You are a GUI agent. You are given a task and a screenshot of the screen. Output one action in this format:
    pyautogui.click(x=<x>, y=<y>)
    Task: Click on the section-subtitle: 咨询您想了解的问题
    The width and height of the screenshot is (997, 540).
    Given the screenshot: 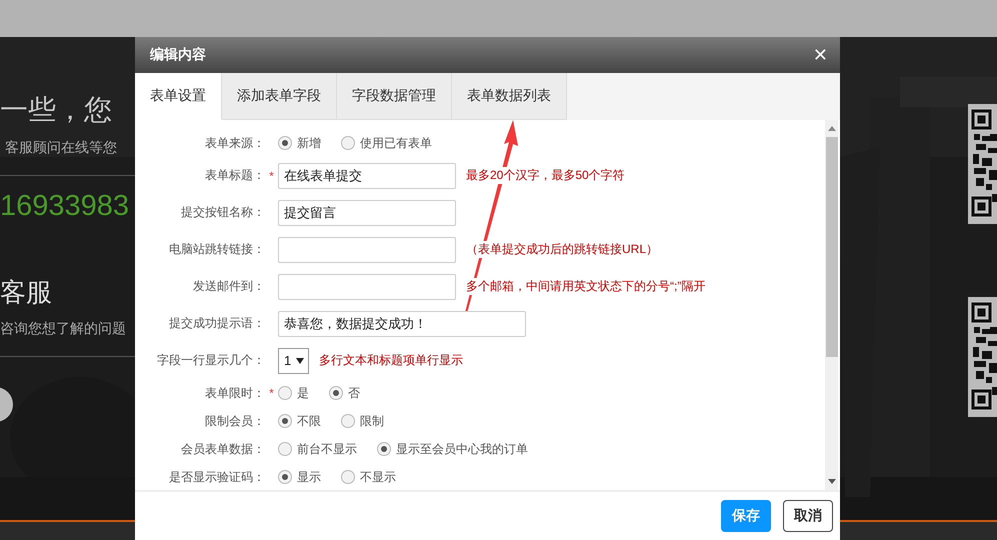 What is the action you would take?
    pyautogui.click(x=63, y=329)
    